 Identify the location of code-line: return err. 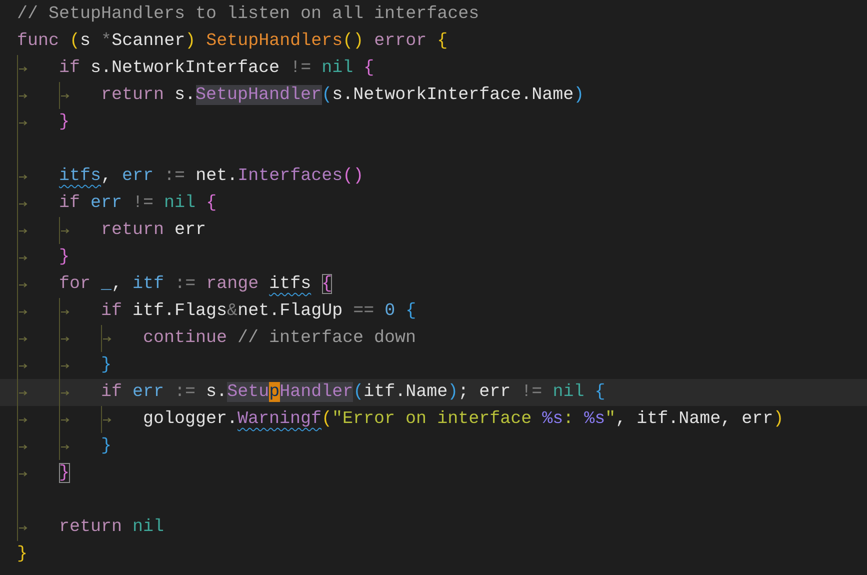
(153, 230).